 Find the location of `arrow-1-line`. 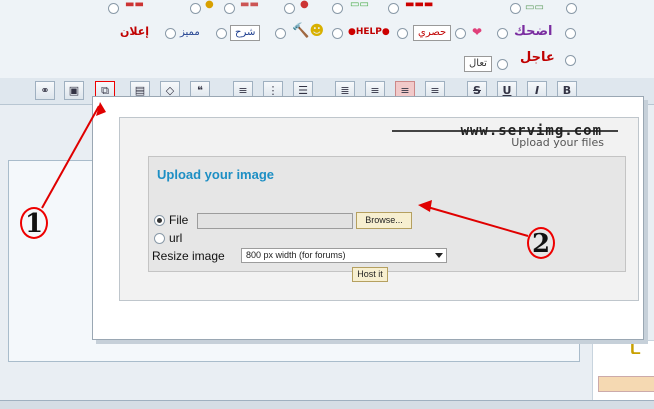

arrow-1-line is located at coordinates (70, 157).